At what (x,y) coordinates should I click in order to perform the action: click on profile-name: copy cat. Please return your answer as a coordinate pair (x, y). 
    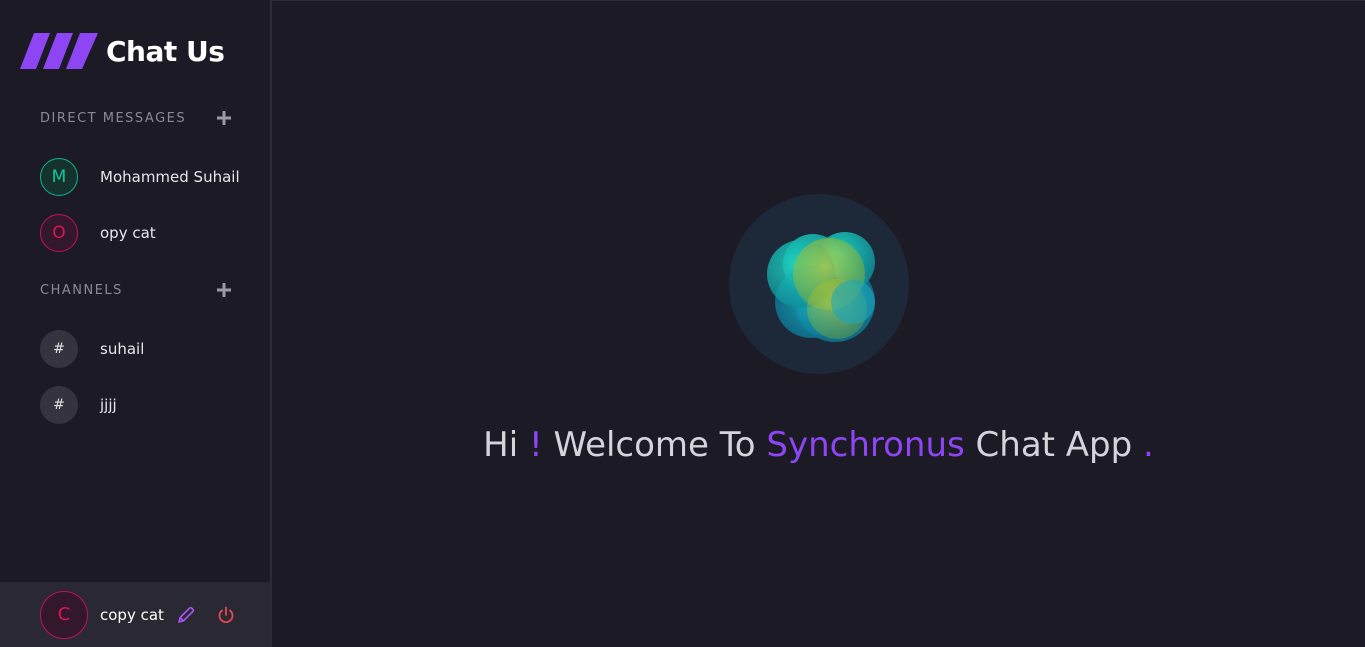
    Looking at the image, I should click on (132, 614).